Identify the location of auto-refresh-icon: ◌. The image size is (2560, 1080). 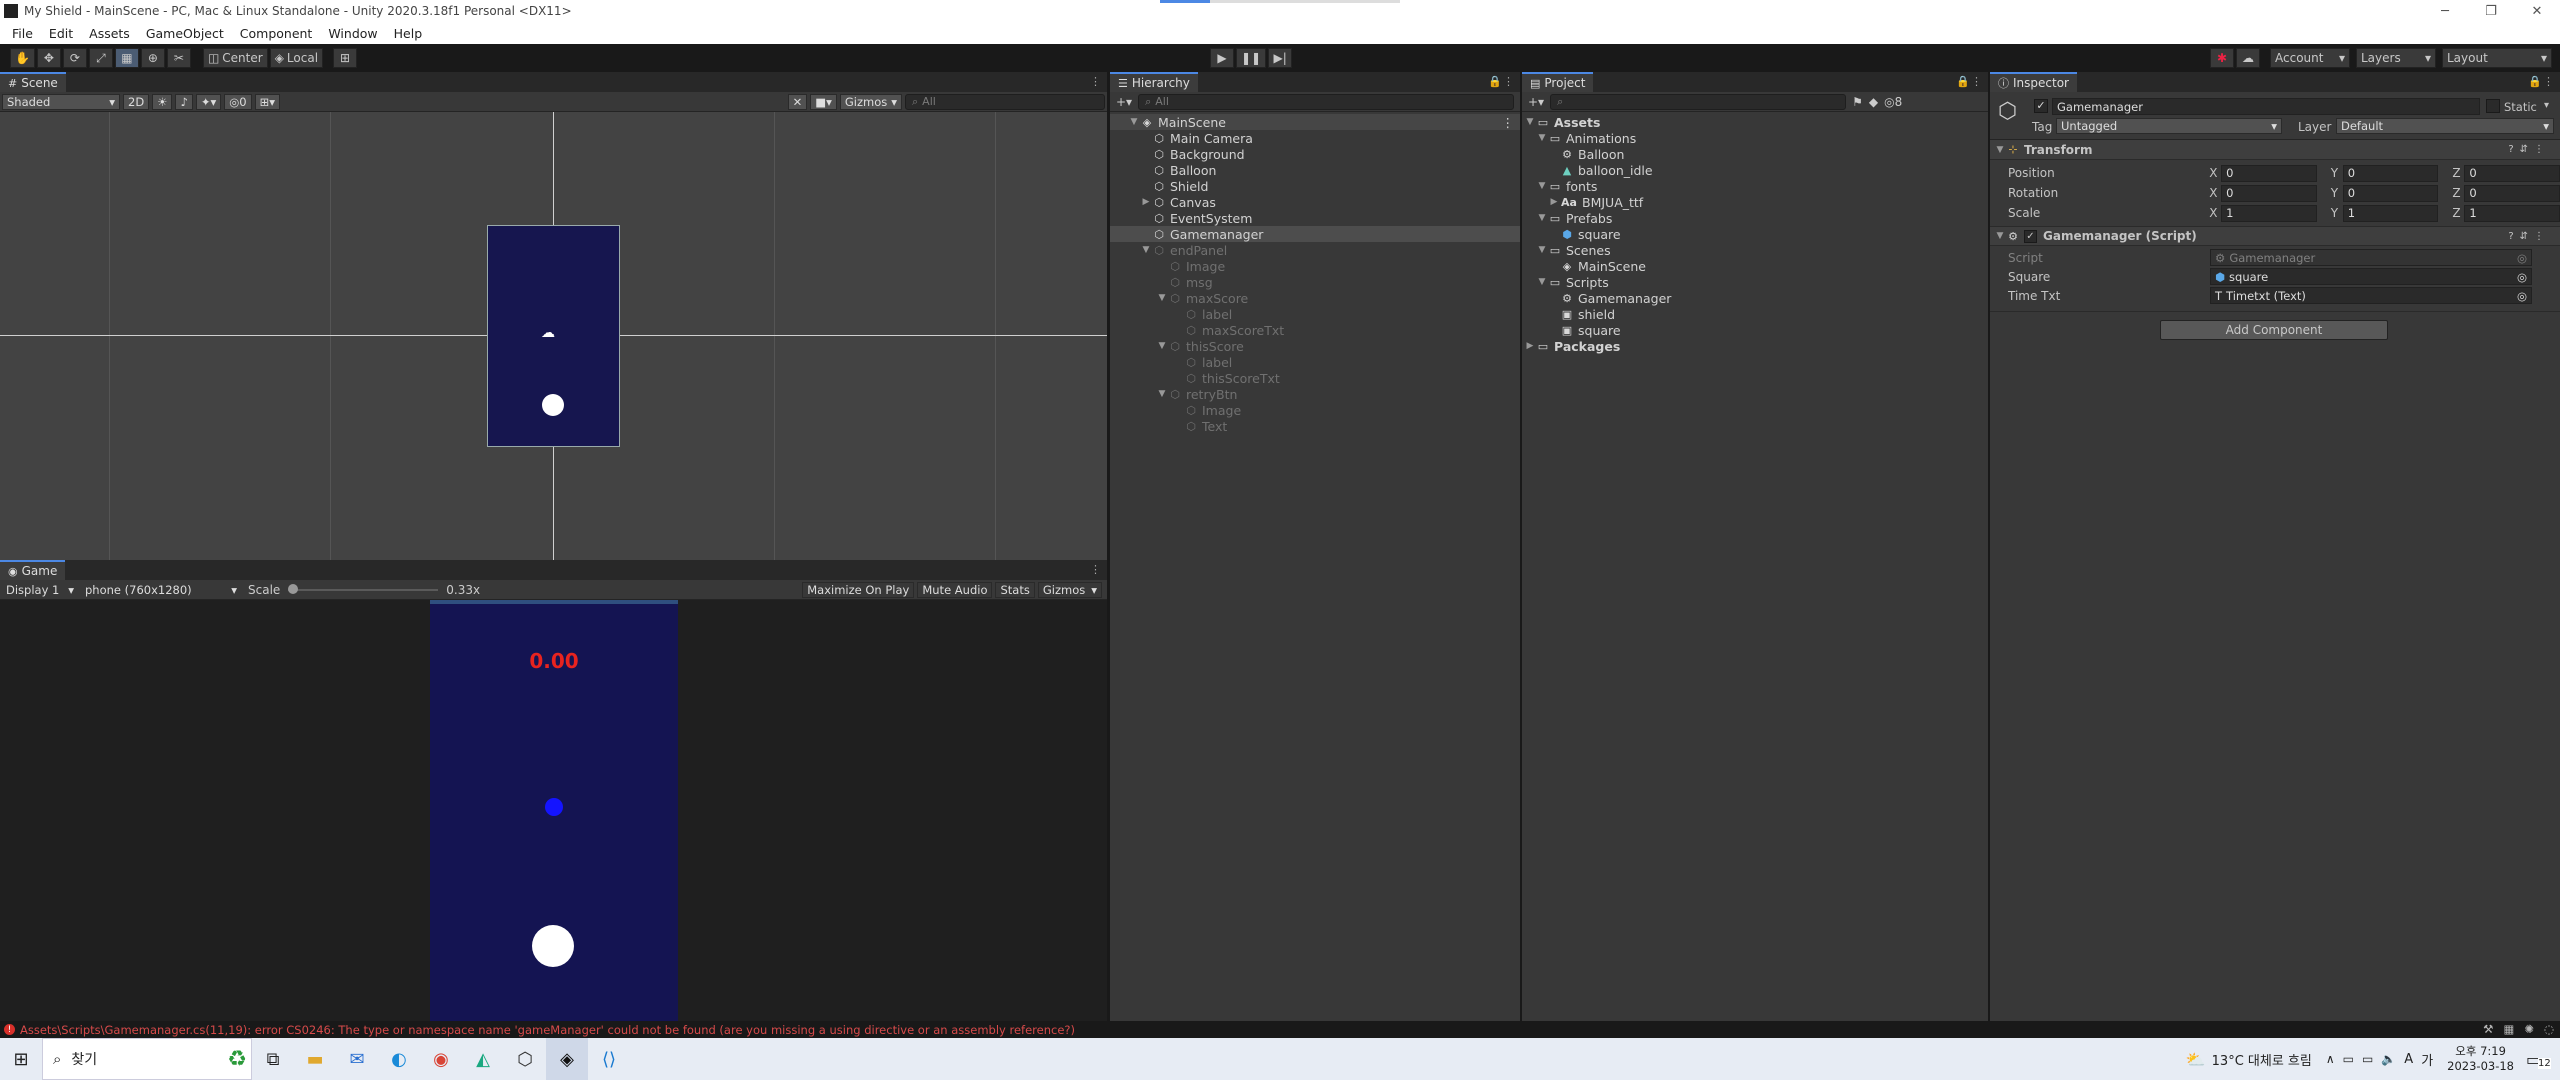
(2549, 1029).